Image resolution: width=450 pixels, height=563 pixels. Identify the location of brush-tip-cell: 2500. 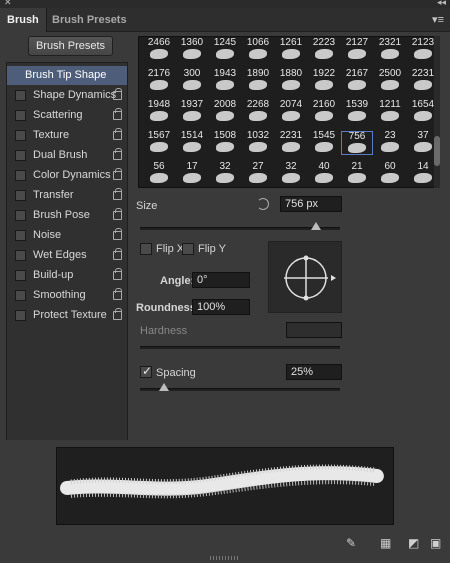
(390, 81).